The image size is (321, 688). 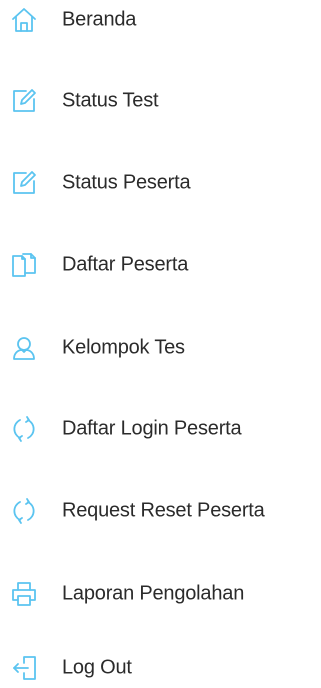 What do you see at coordinates (24, 20) in the screenshot?
I see `home-icon` at bounding box center [24, 20].